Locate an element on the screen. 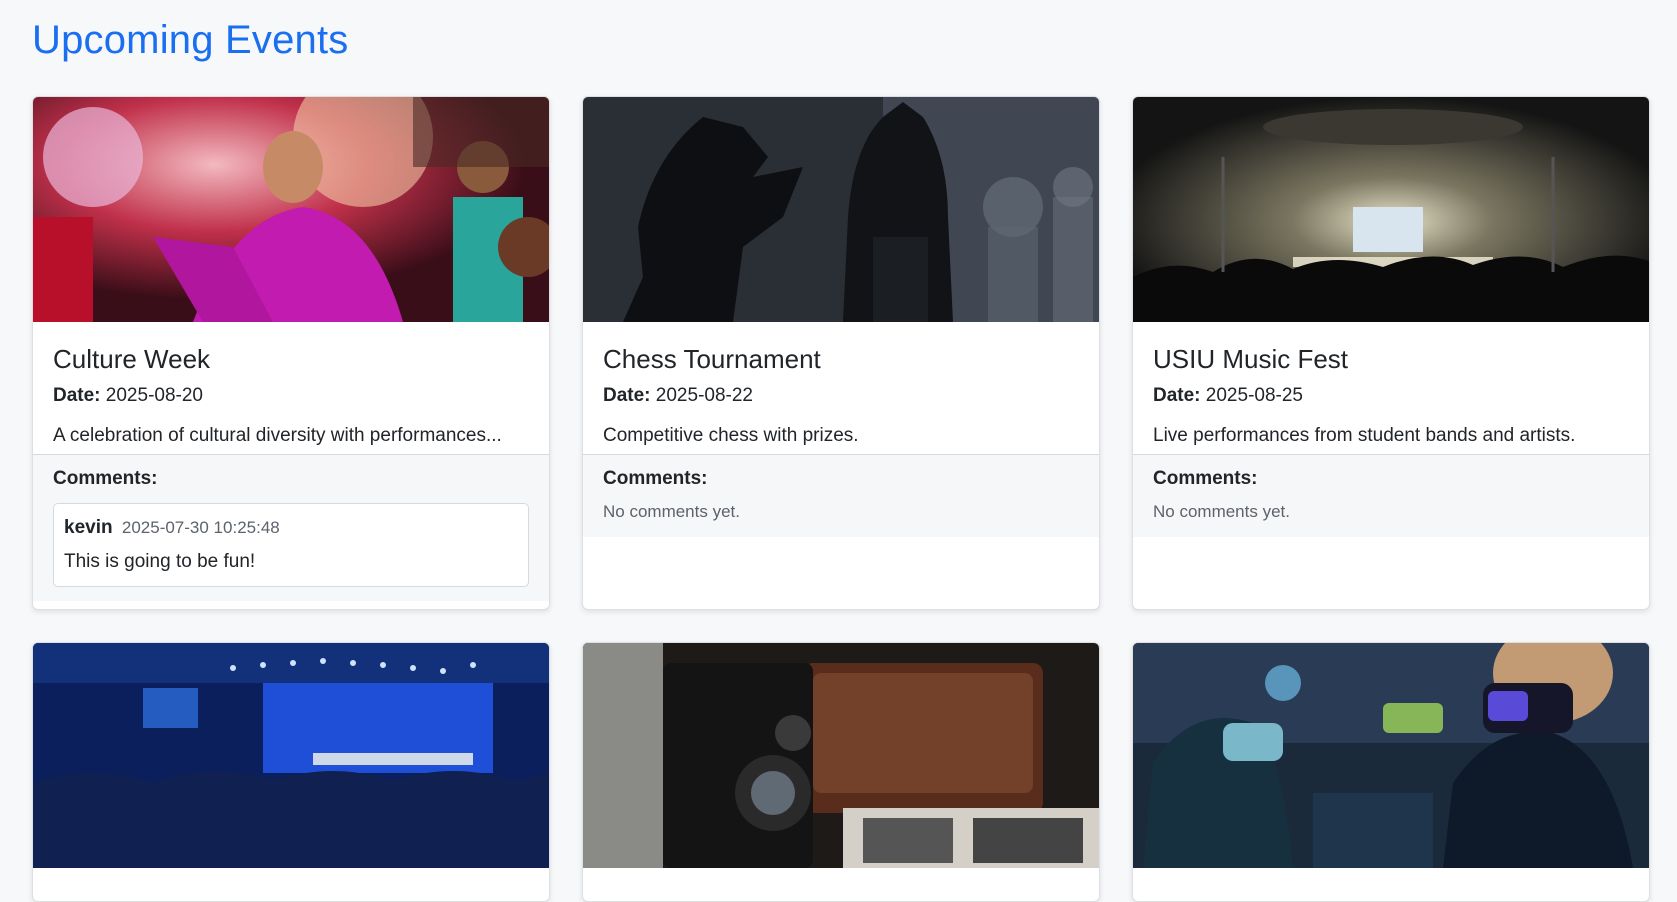 The width and height of the screenshot is (1677, 902). comment-timestamp: 2025-07-30 10:25:48 is located at coordinates (200, 527).